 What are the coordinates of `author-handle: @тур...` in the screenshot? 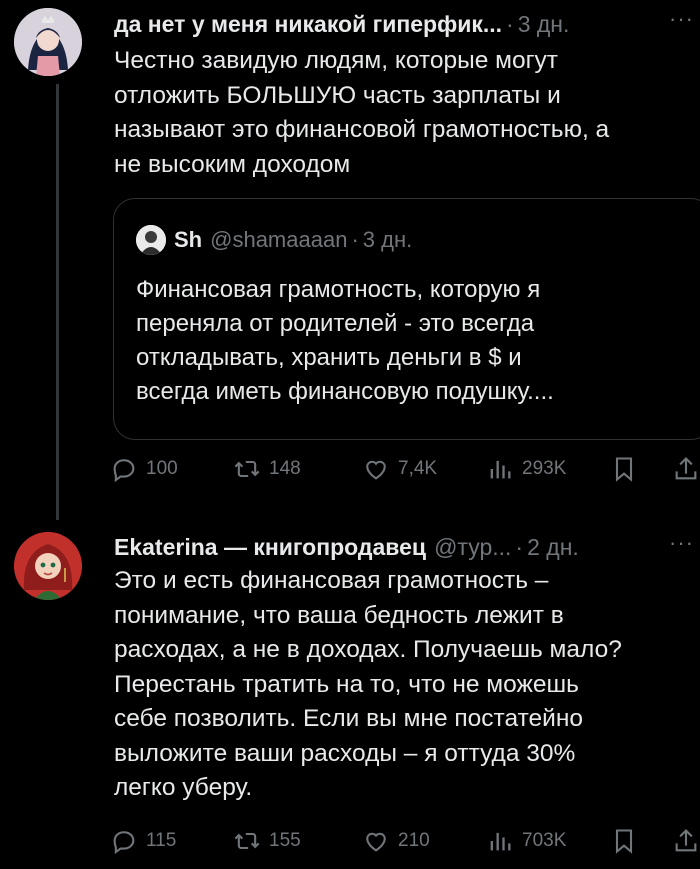 It's located at (472, 547).